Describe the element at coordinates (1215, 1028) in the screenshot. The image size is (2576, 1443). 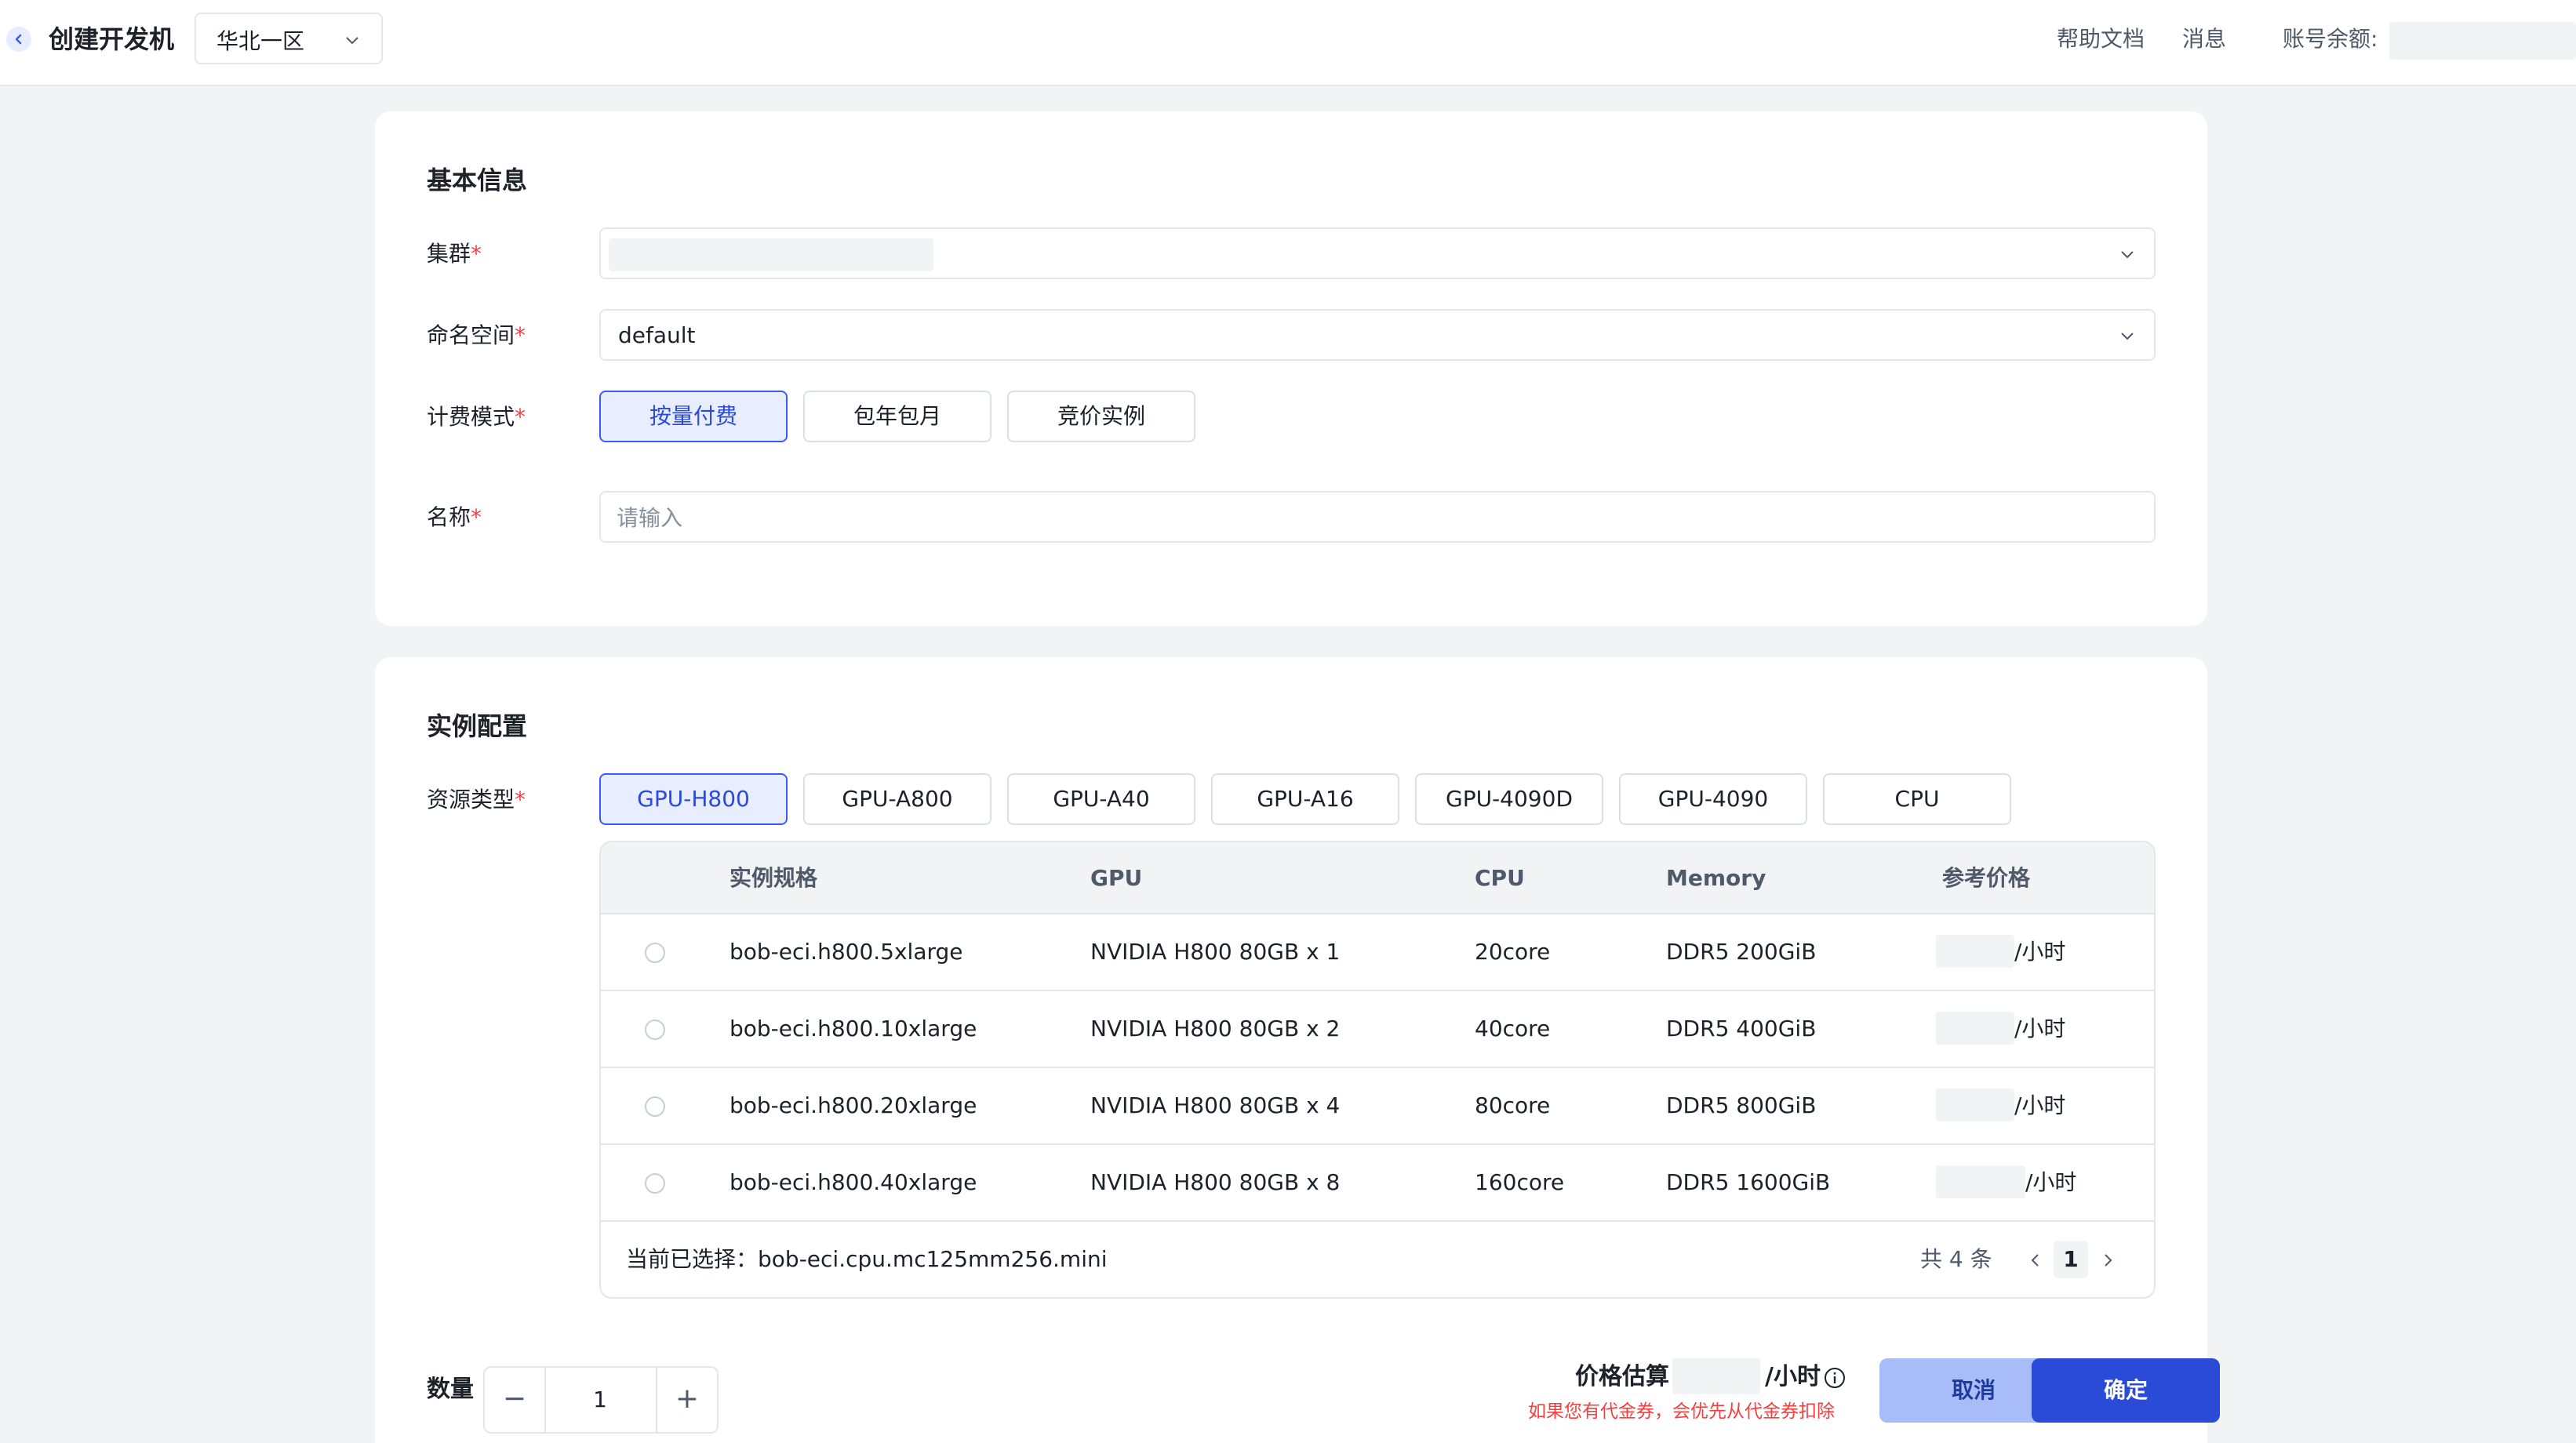
I see `cell-gpu: NVIDIA H800 80GB x 2` at that location.